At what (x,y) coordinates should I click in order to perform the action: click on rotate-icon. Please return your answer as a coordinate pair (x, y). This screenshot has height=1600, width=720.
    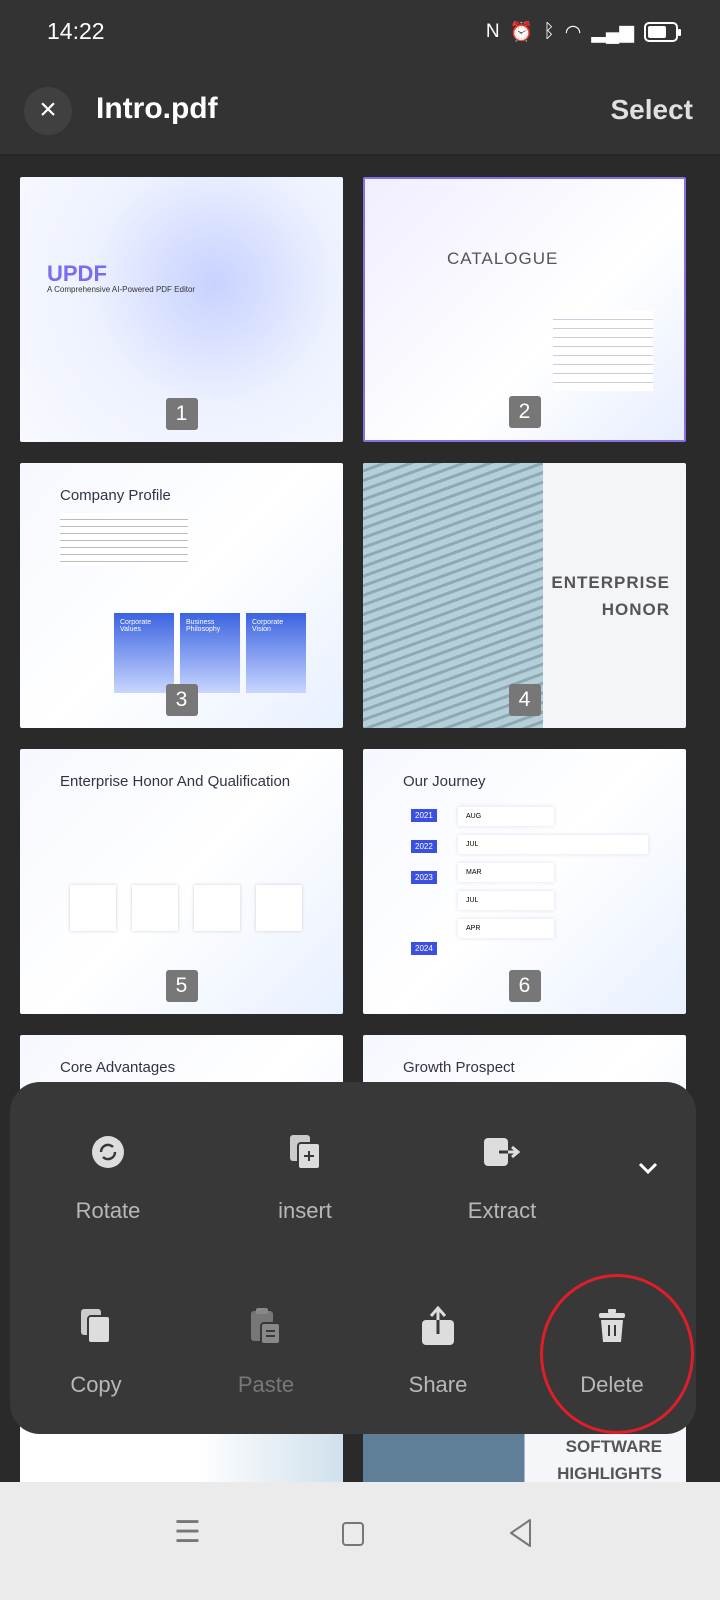
    Looking at the image, I should click on (108, 1152).